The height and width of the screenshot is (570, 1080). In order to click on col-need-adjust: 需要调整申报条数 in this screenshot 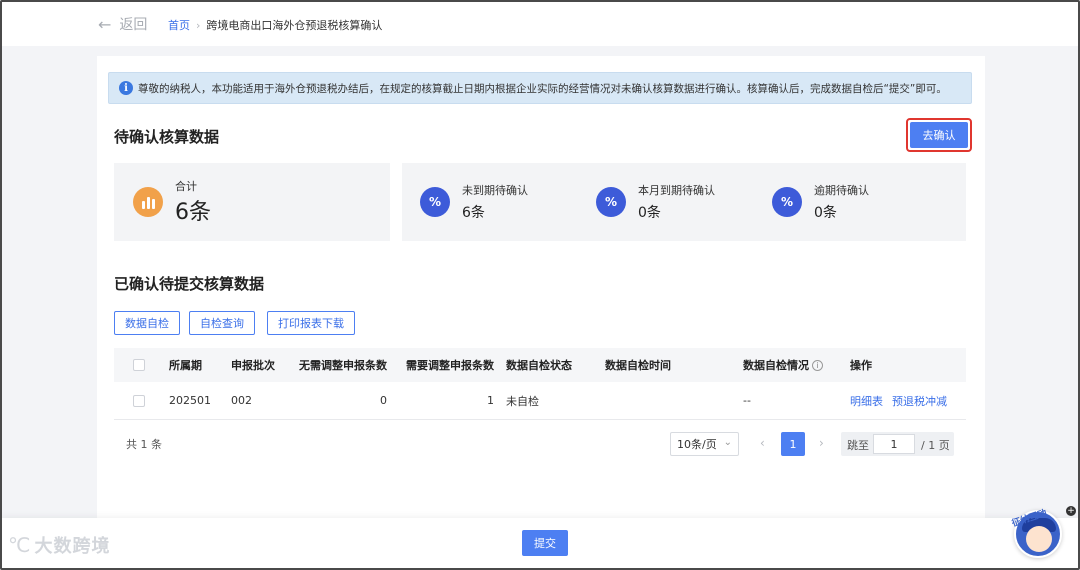, I will do `click(450, 365)`.